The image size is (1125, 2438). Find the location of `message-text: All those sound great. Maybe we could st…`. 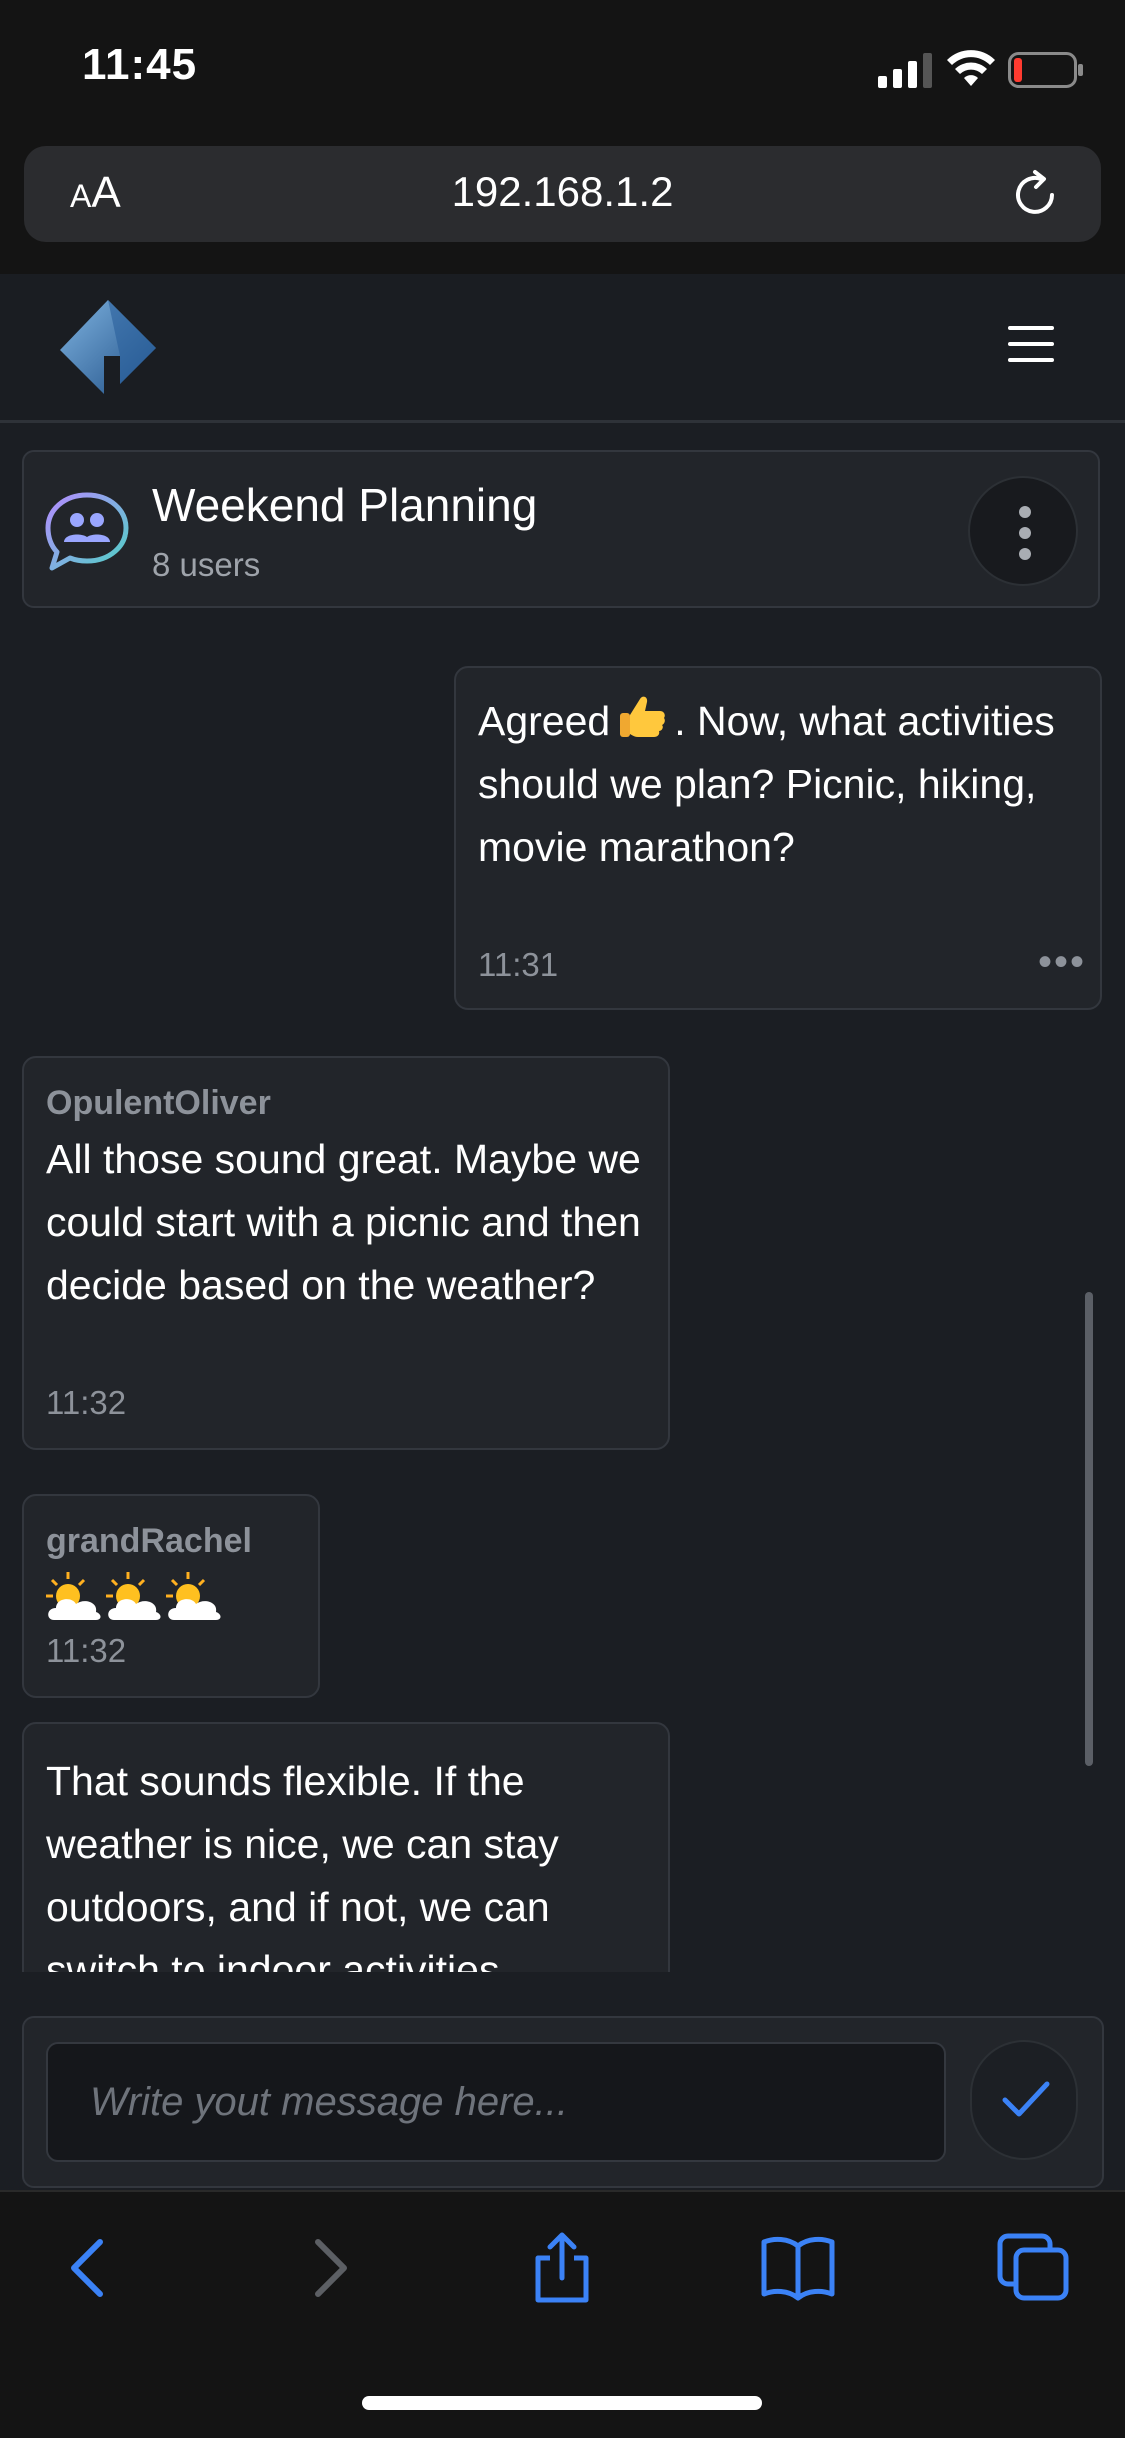

message-text: All those sound great. Maybe we could st… is located at coordinates (343, 1222).